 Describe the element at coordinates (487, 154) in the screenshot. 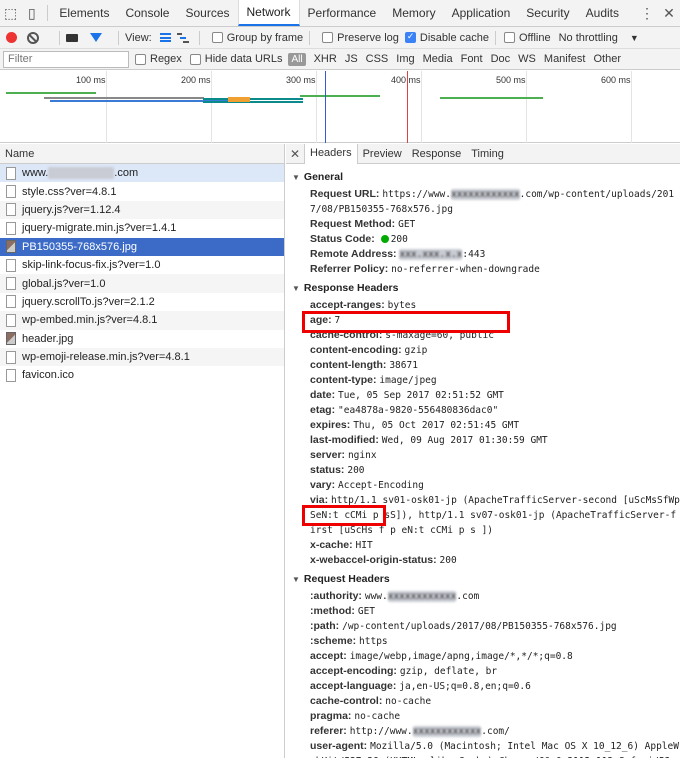

I see `tab-timing: Timing` at that location.